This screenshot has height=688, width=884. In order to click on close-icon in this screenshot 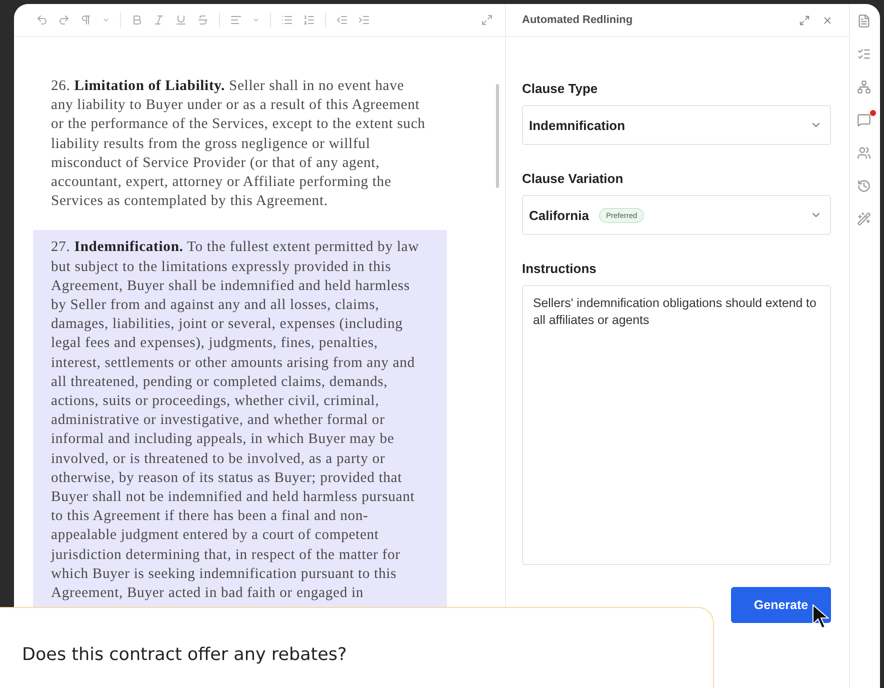, I will do `click(827, 20)`.